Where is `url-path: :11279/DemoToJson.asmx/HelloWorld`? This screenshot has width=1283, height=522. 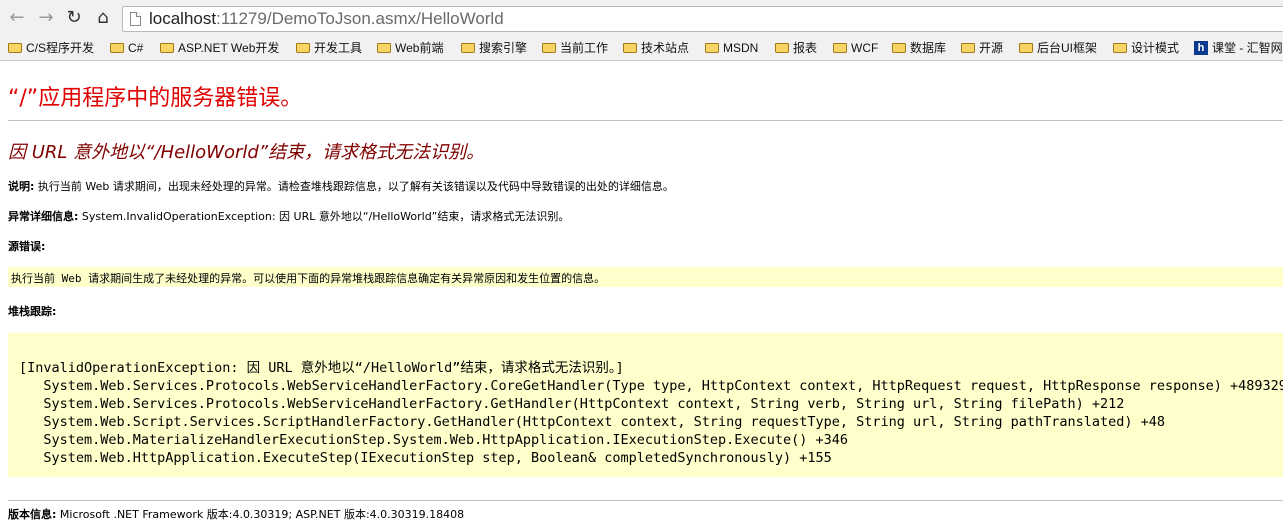 url-path: :11279/DemoToJson.asmx/HelloWorld is located at coordinates (360, 18).